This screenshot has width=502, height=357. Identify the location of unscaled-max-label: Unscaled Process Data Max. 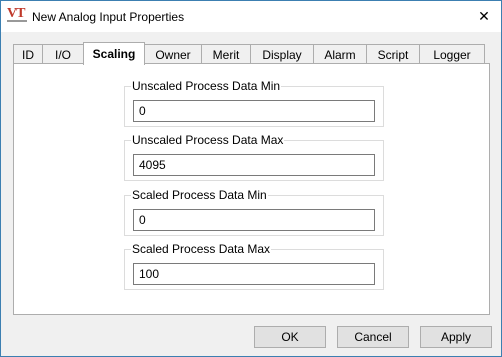
(208, 140).